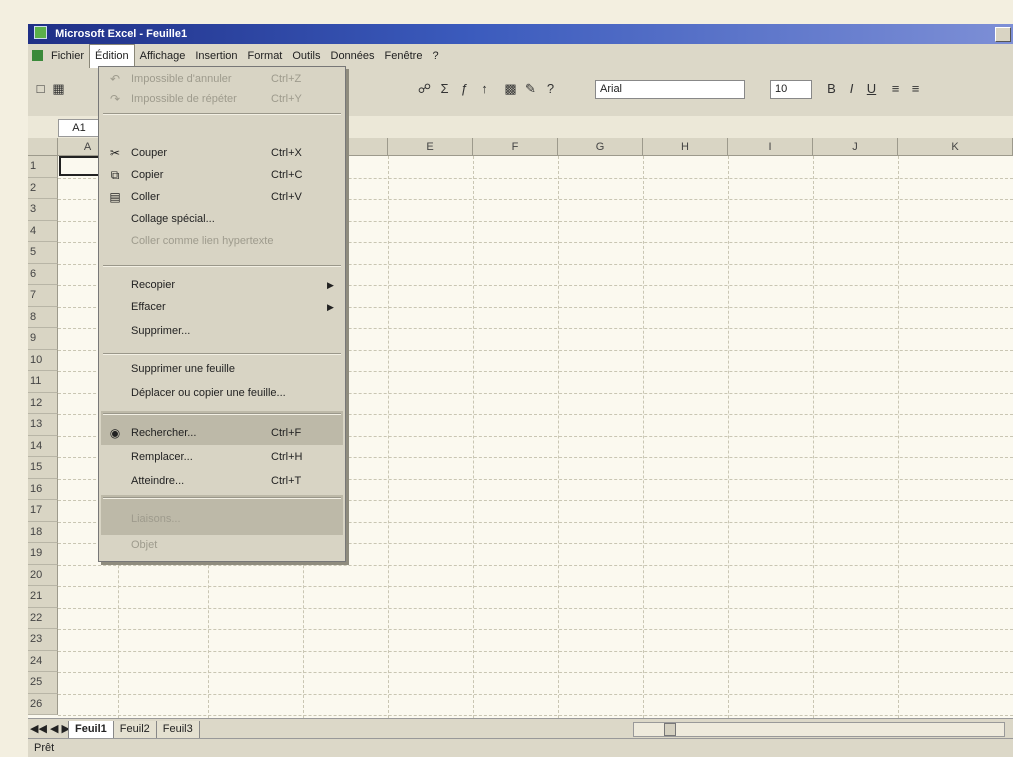 This screenshot has height=757, width=1013. Describe the element at coordinates (222, 481) in the screenshot. I see `menu-item-goto: Atteindre... Ctrl+T` at that location.